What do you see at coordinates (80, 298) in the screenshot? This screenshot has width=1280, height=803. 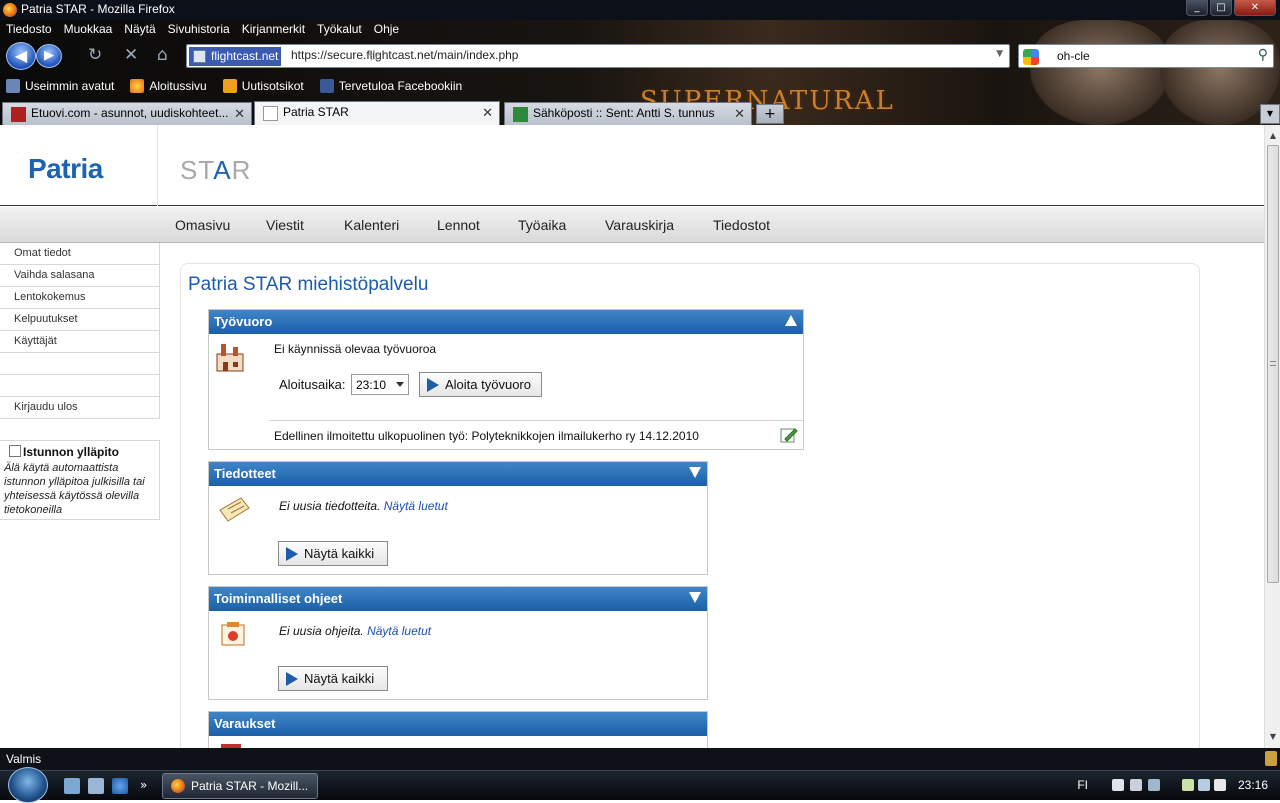 I see `sidenav-lentokokemus: Lentokokemus` at bounding box center [80, 298].